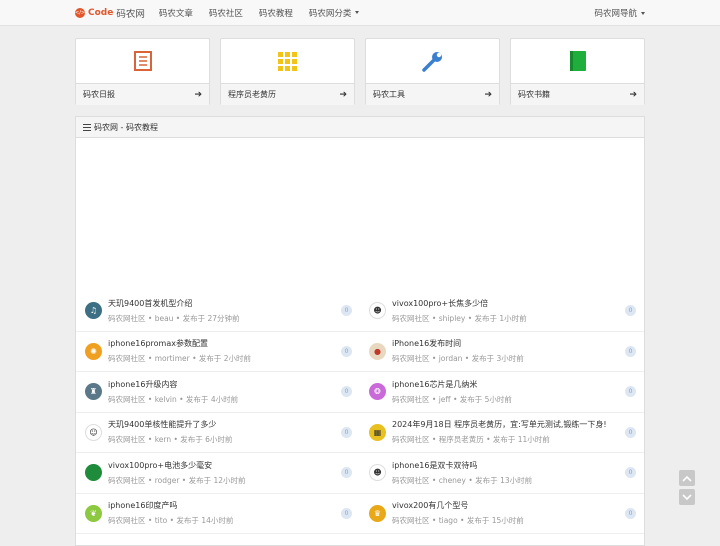 The height and width of the screenshot is (546, 720). Describe the element at coordinates (93, 351) in the screenshot. I see `sun-icon: ✺` at that location.